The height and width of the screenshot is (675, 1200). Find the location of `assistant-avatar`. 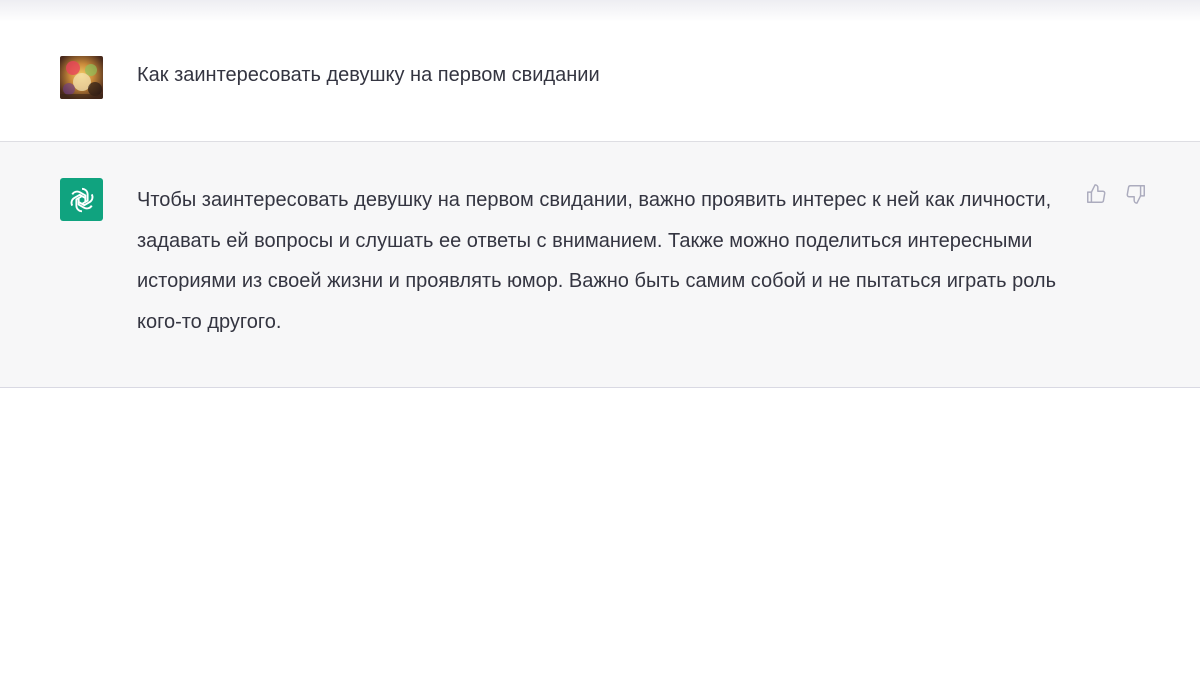

assistant-avatar is located at coordinates (81, 199).